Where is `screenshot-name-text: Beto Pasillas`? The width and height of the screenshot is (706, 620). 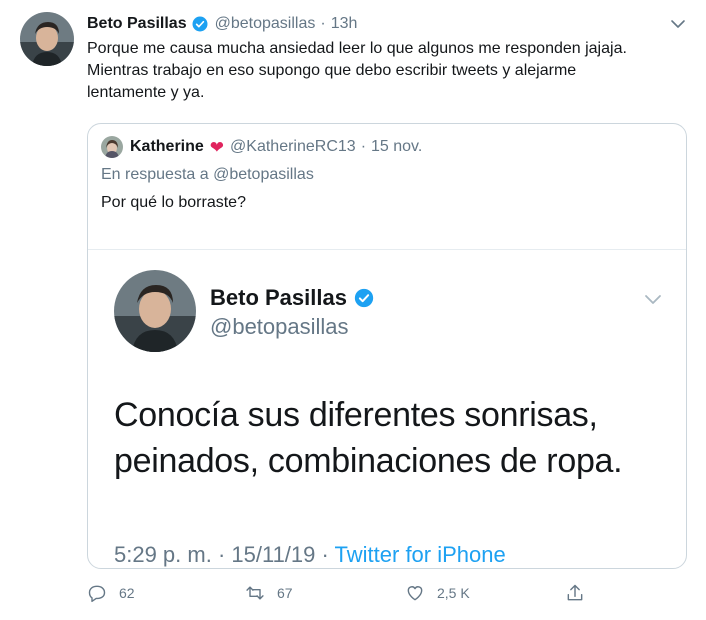 screenshot-name-text: Beto Pasillas is located at coordinates (278, 297).